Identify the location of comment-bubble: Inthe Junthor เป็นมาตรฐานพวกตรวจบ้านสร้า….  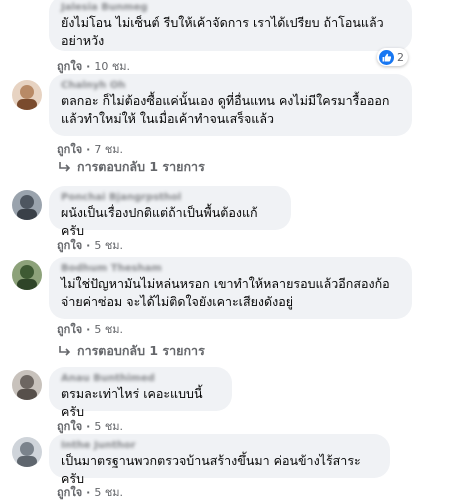
(219, 460).